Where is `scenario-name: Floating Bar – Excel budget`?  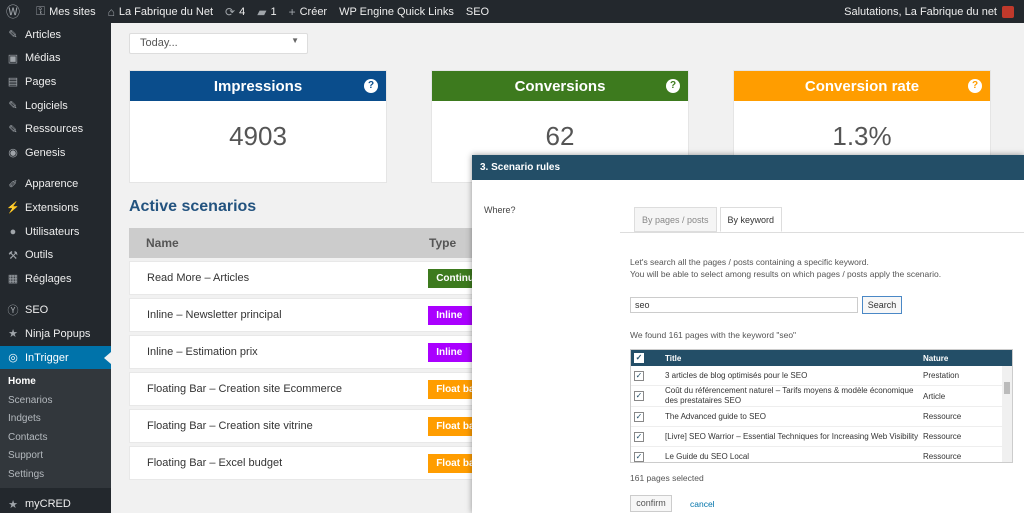 scenario-name: Floating Bar – Excel budget is located at coordinates (215, 463).